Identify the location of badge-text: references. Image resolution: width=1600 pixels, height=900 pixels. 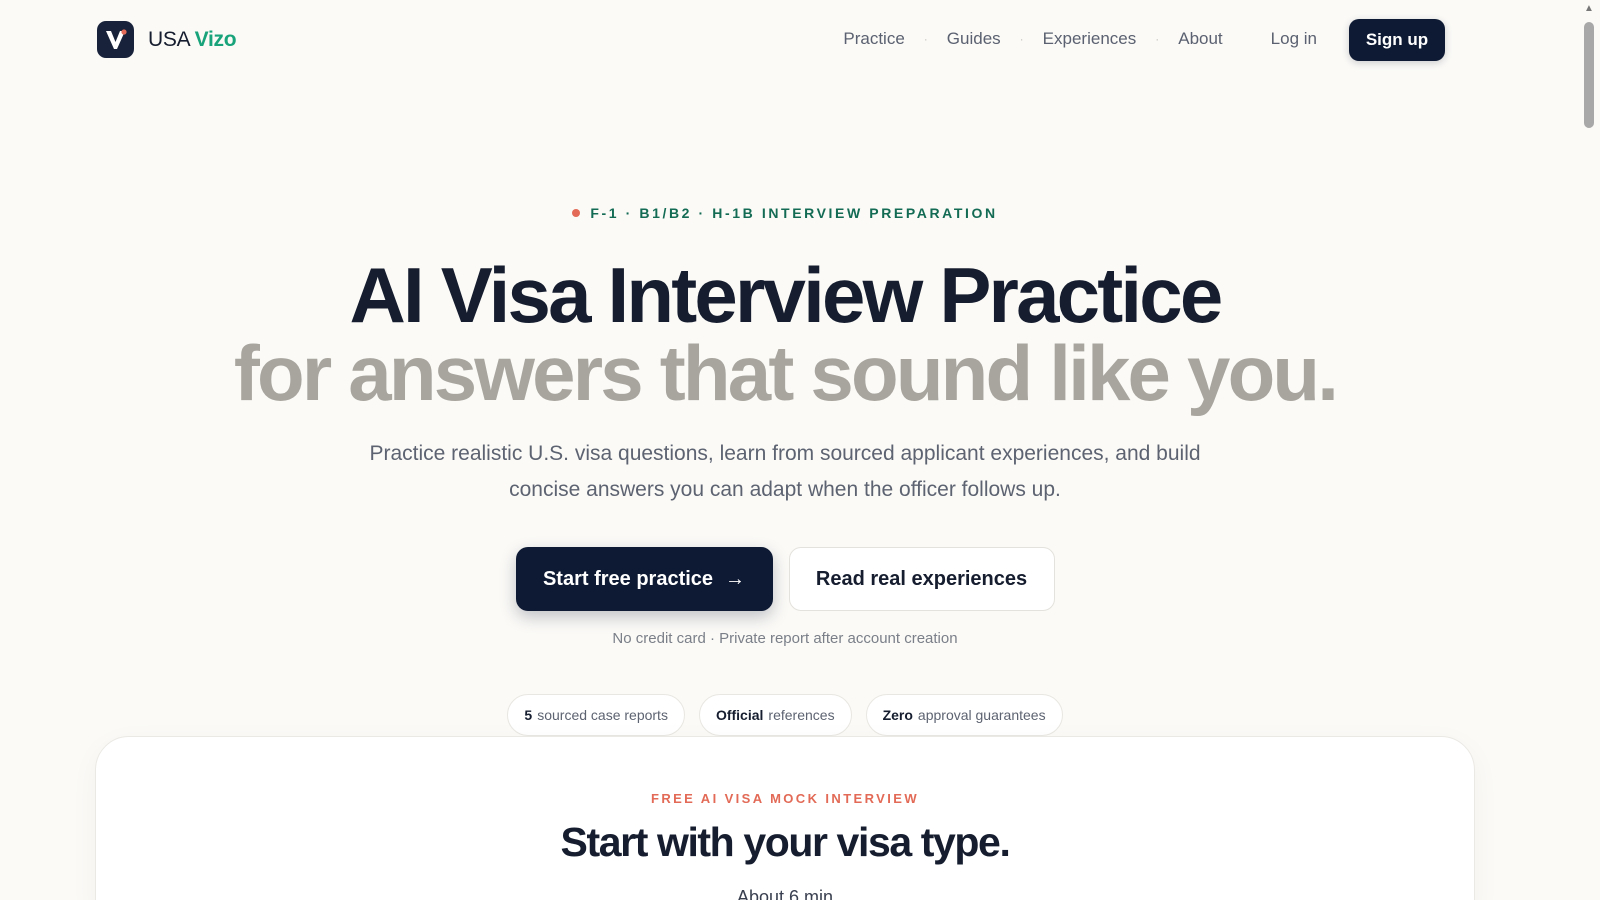
(801, 715).